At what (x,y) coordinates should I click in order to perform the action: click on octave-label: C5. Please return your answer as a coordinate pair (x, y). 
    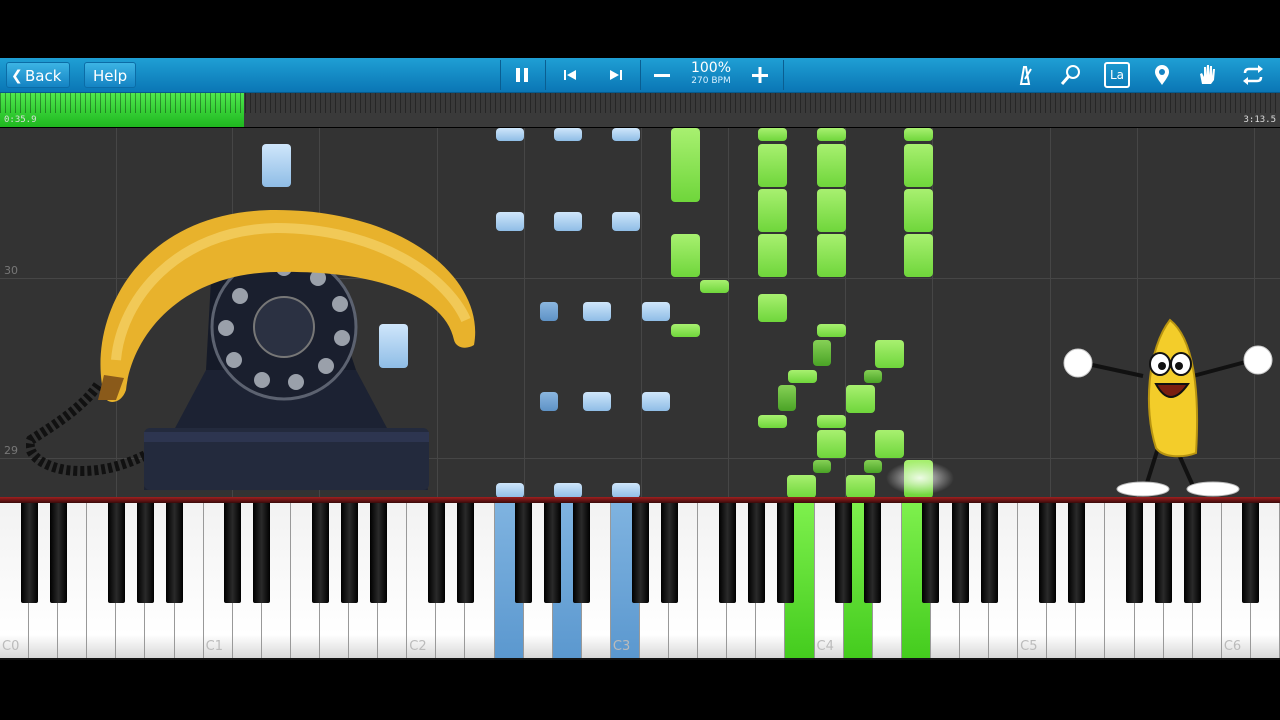
    Looking at the image, I should click on (1029, 646).